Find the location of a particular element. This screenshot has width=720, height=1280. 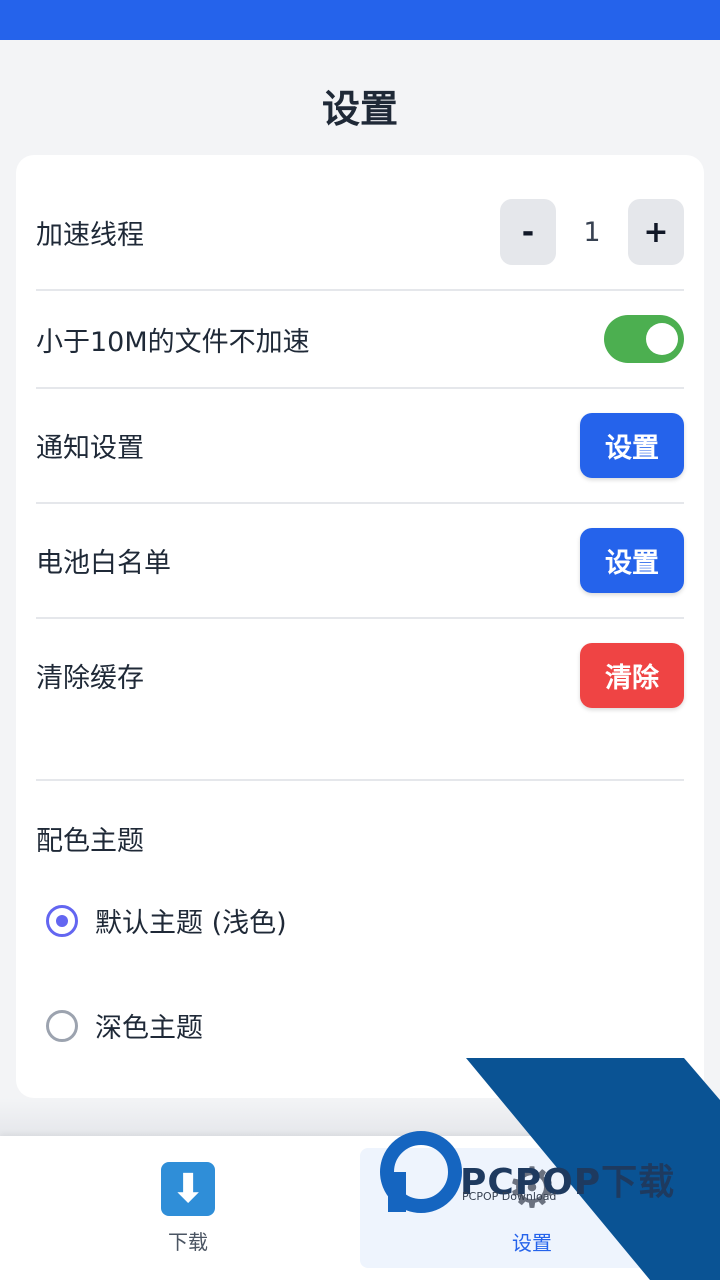

threads-value: 1 is located at coordinates (592, 232).